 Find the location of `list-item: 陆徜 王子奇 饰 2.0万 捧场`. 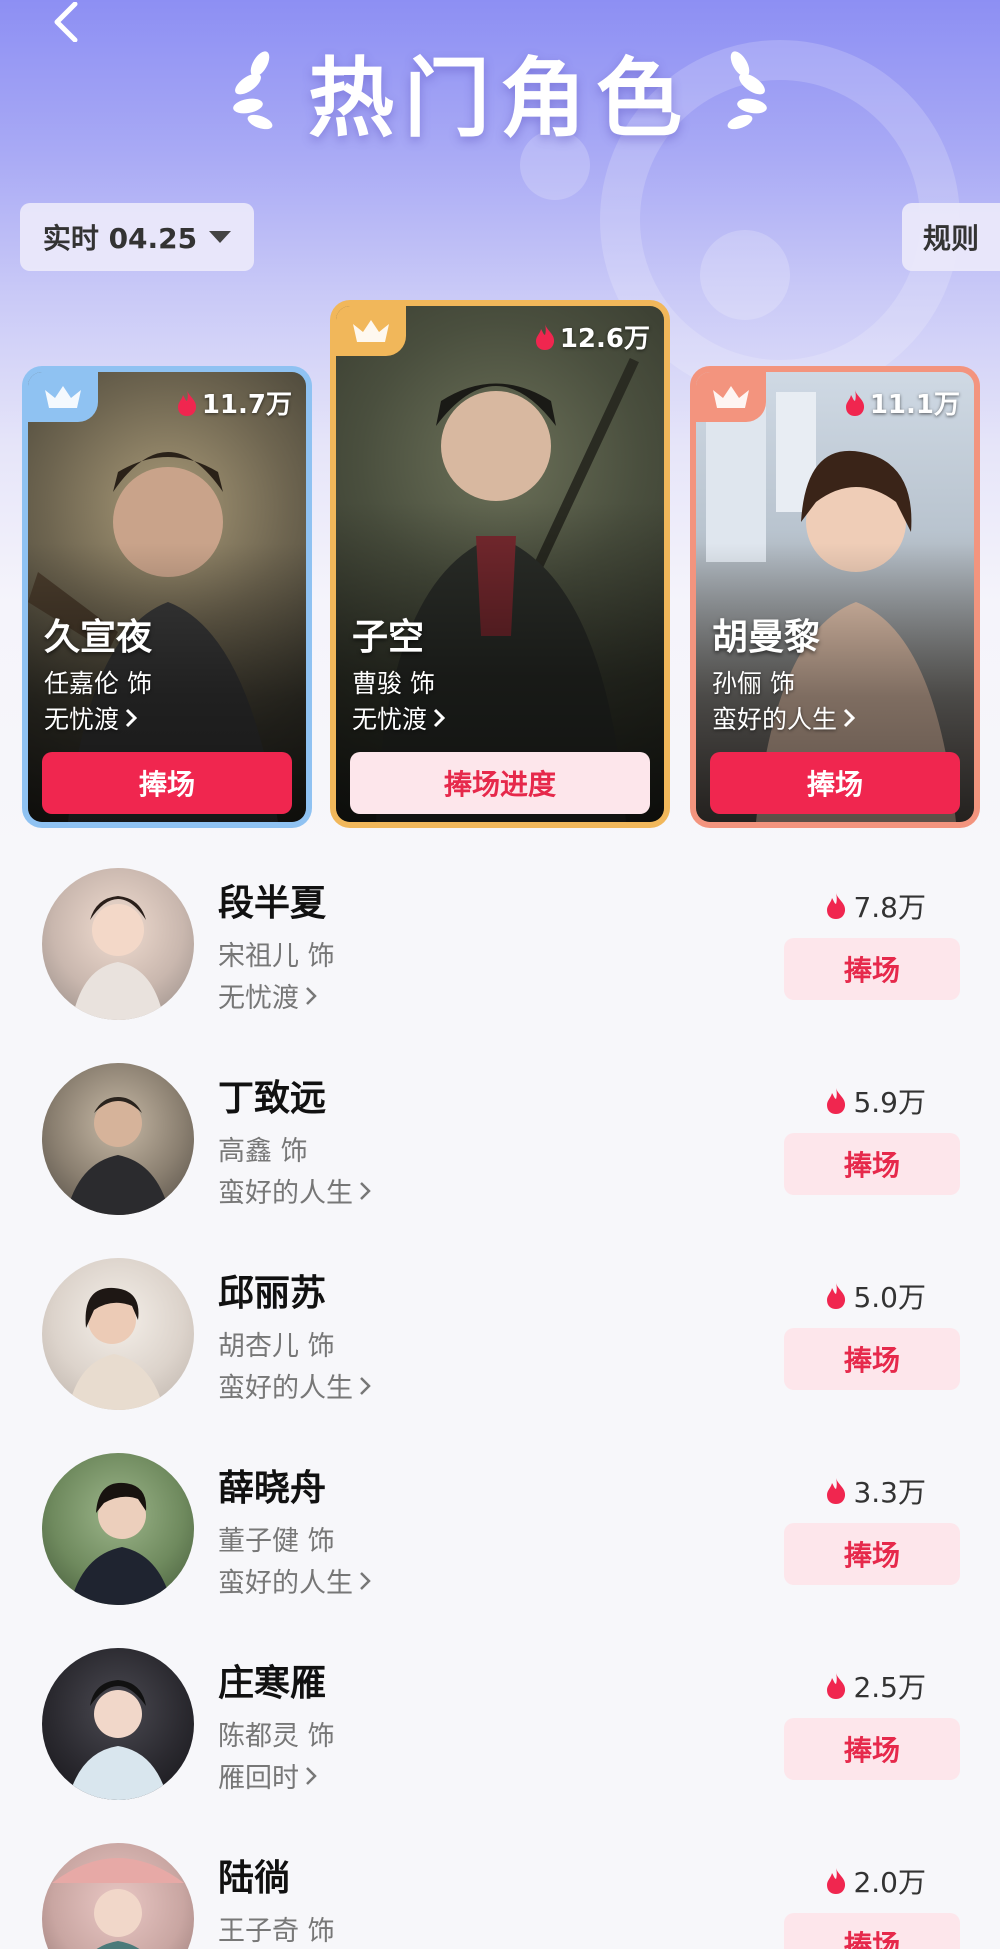

list-item: 陆徜 王子奇 饰 2.0万 捧场 is located at coordinates (500, 1887).